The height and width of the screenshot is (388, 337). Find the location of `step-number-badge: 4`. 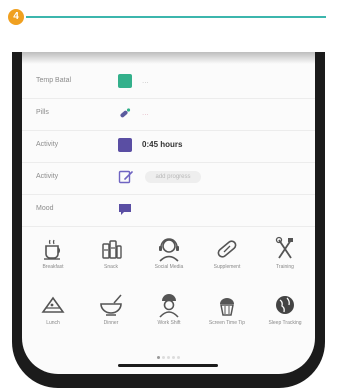

step-number-badge: 4 is located at coordinates (16, 17).